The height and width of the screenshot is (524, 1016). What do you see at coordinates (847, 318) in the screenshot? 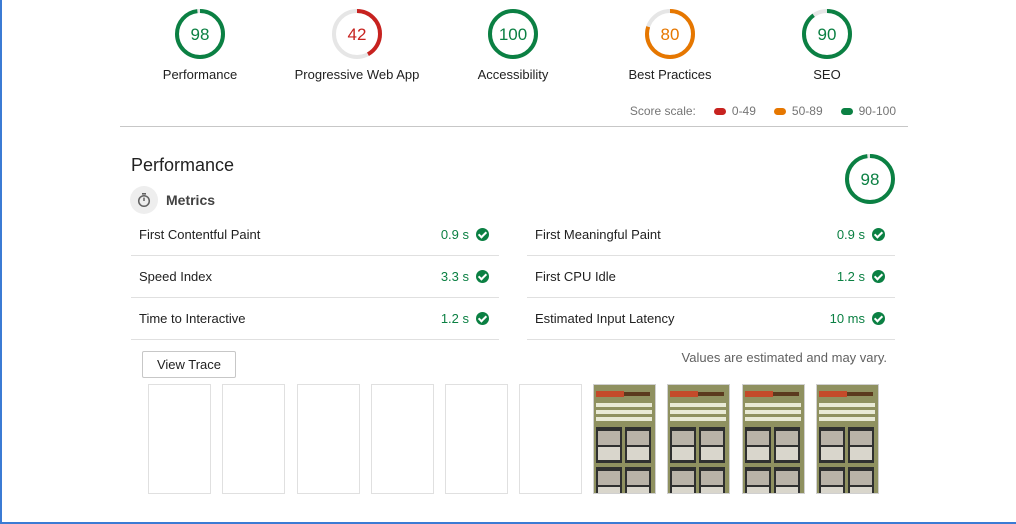
I see `metric-value: 10 ms` at bounding box center [847, 318].